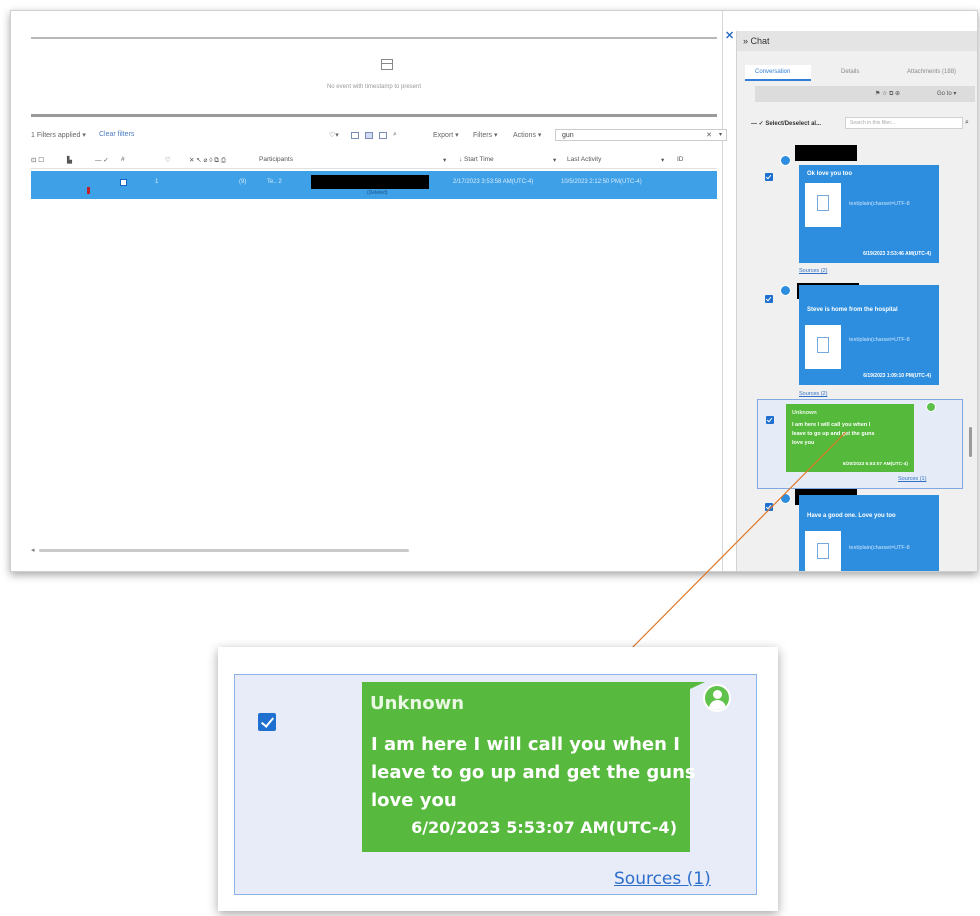 This screenshot has height=916, width=980. Describe the element at coordinates (414, 800) in the screenshot. I see `message-line: love you` at that location.